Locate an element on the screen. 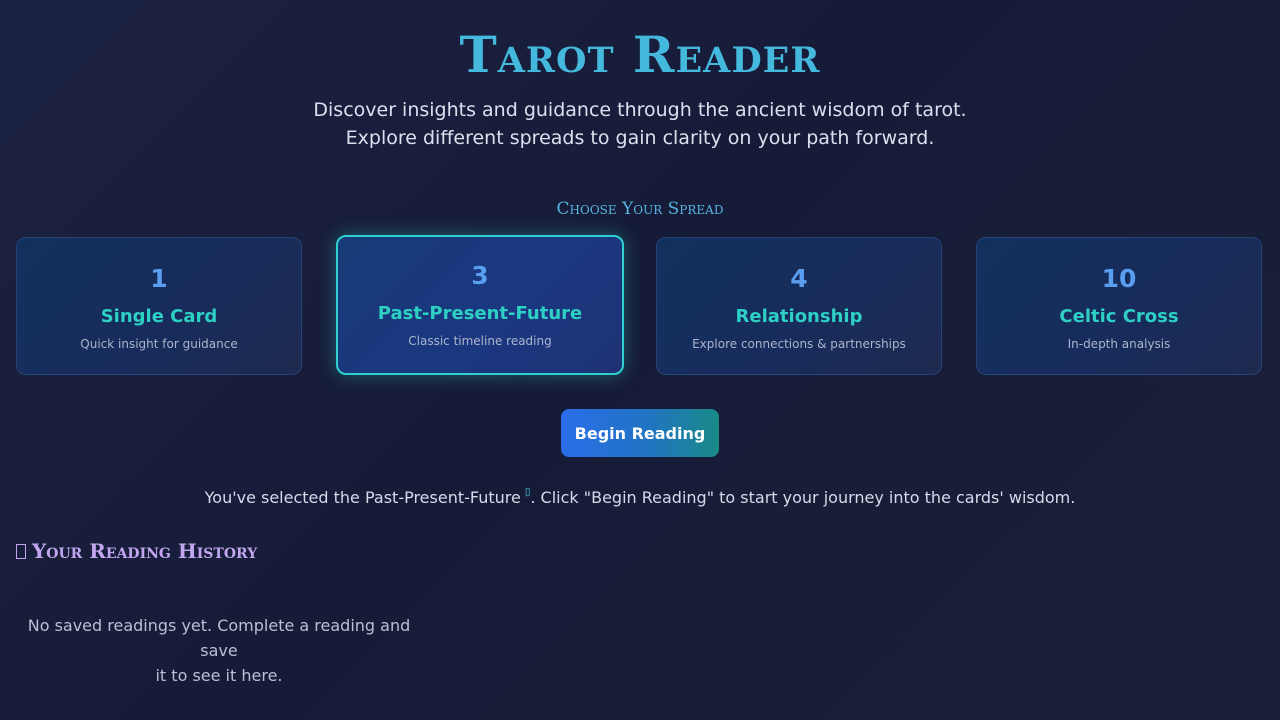  page-title: Tarot Reader is located at coordinates (640, 54).